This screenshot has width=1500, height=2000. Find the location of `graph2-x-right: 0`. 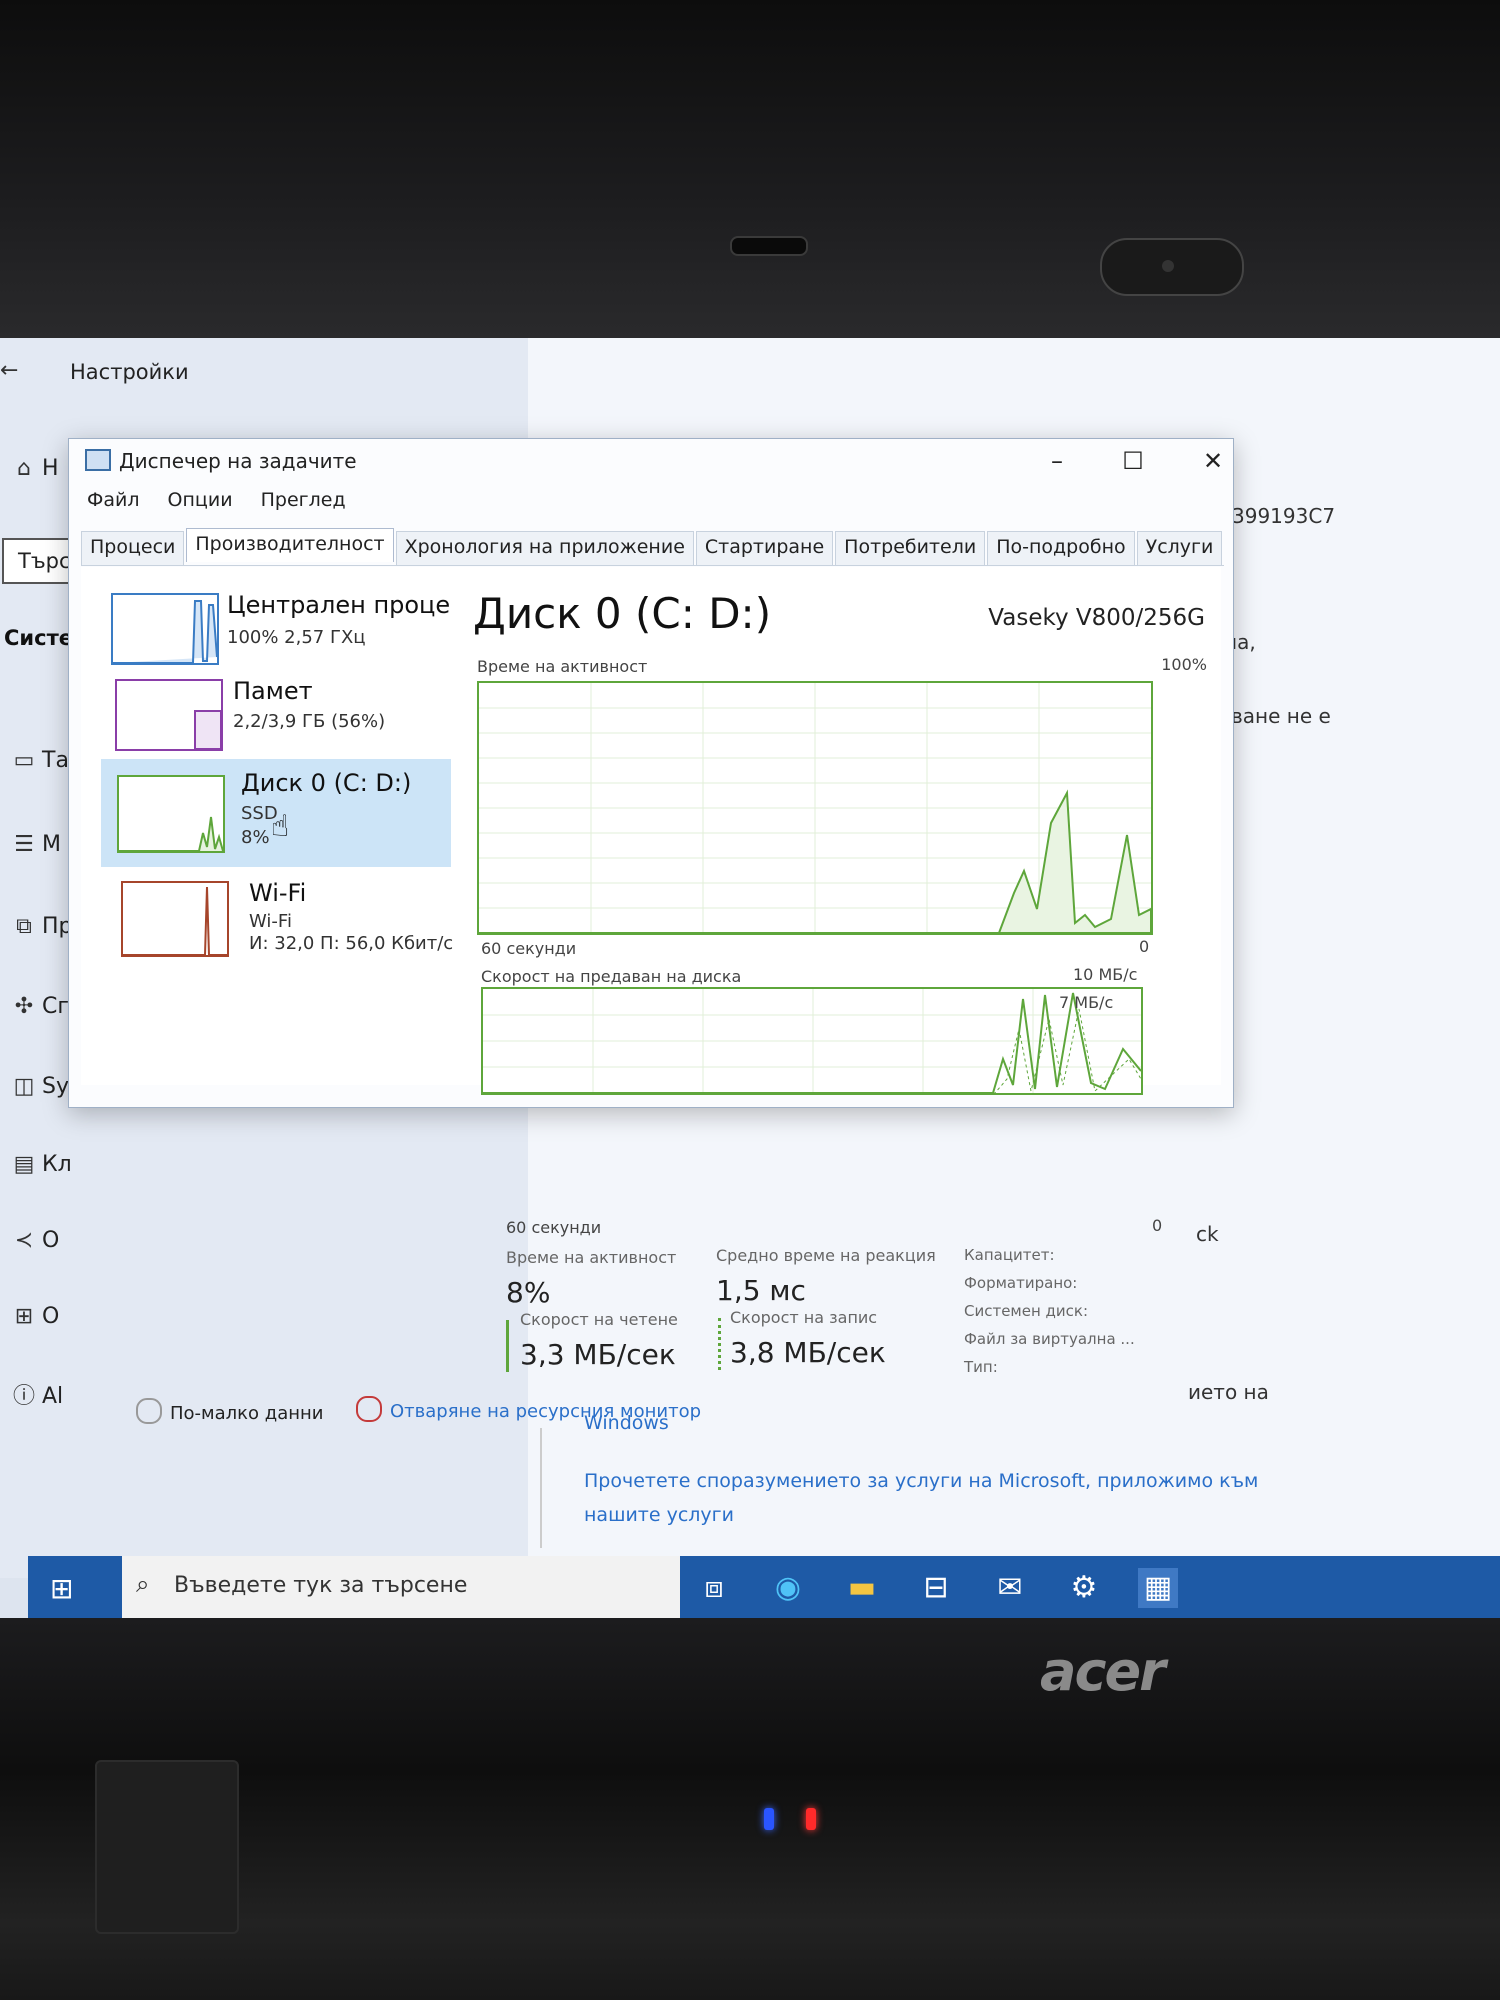

graph2-x-right: 0 is located at coordinates (1157, 1225).